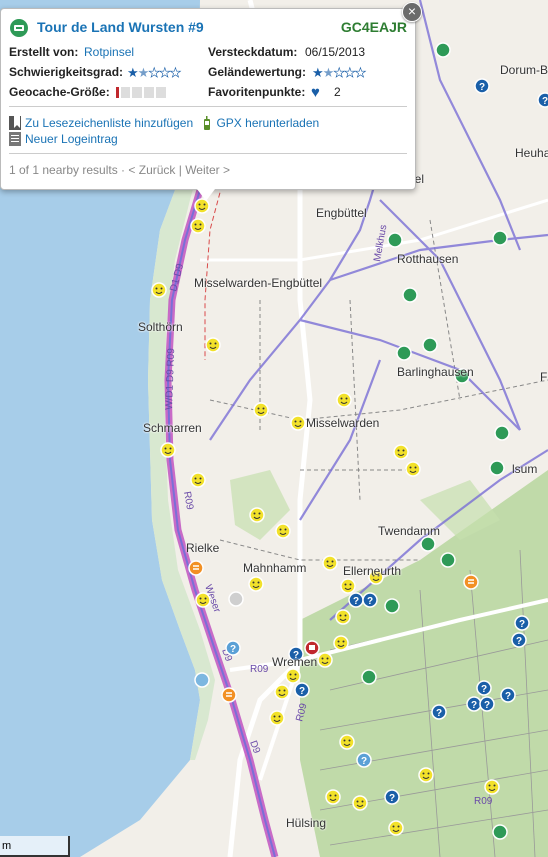  I want to click on place-label: Ellerneurth, so click(372, 571).